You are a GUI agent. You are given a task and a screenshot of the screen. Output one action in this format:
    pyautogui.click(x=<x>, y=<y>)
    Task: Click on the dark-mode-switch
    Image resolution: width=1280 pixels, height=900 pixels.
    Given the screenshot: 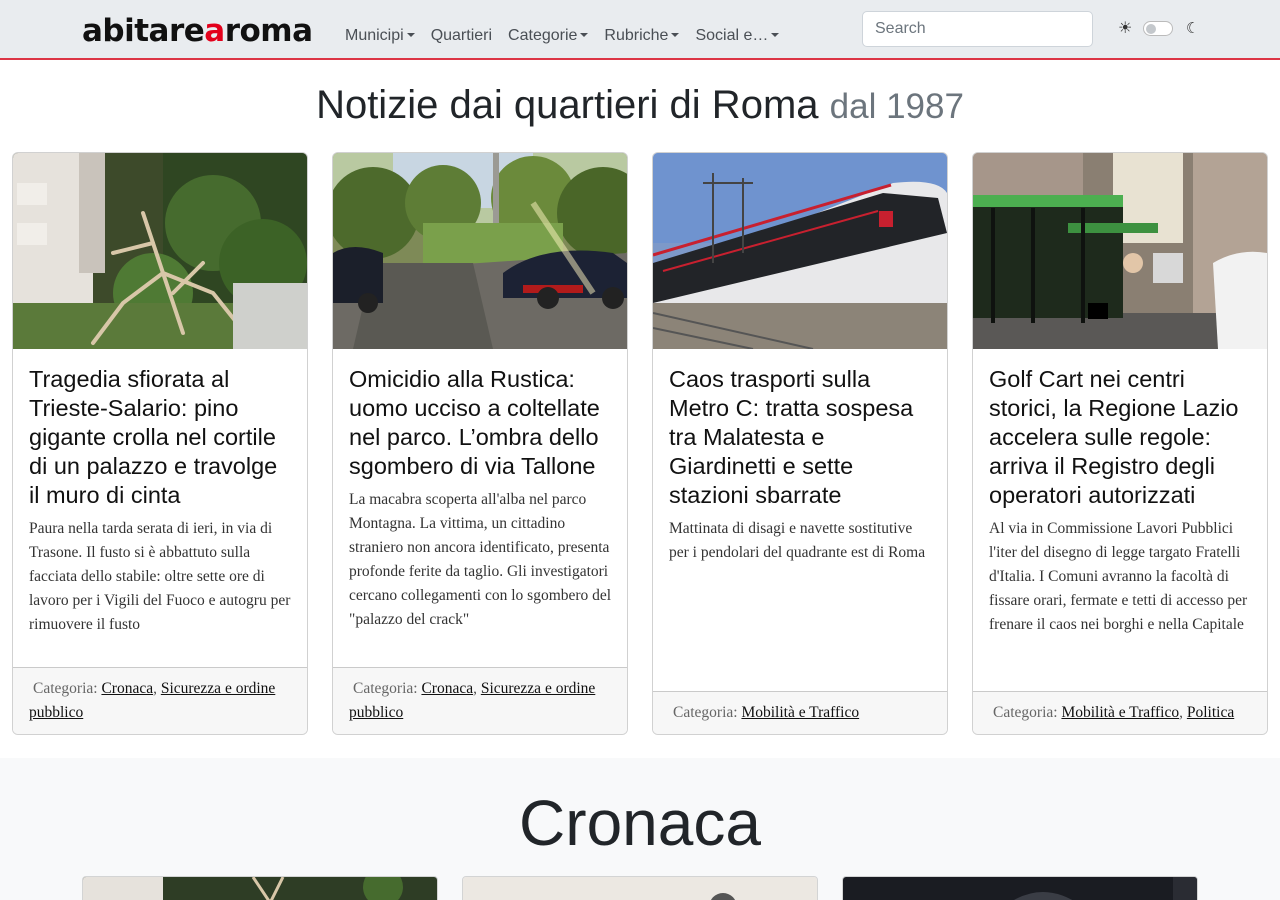 What is the action you would take?
    pyautogui.click(x=1158, y=28)
    